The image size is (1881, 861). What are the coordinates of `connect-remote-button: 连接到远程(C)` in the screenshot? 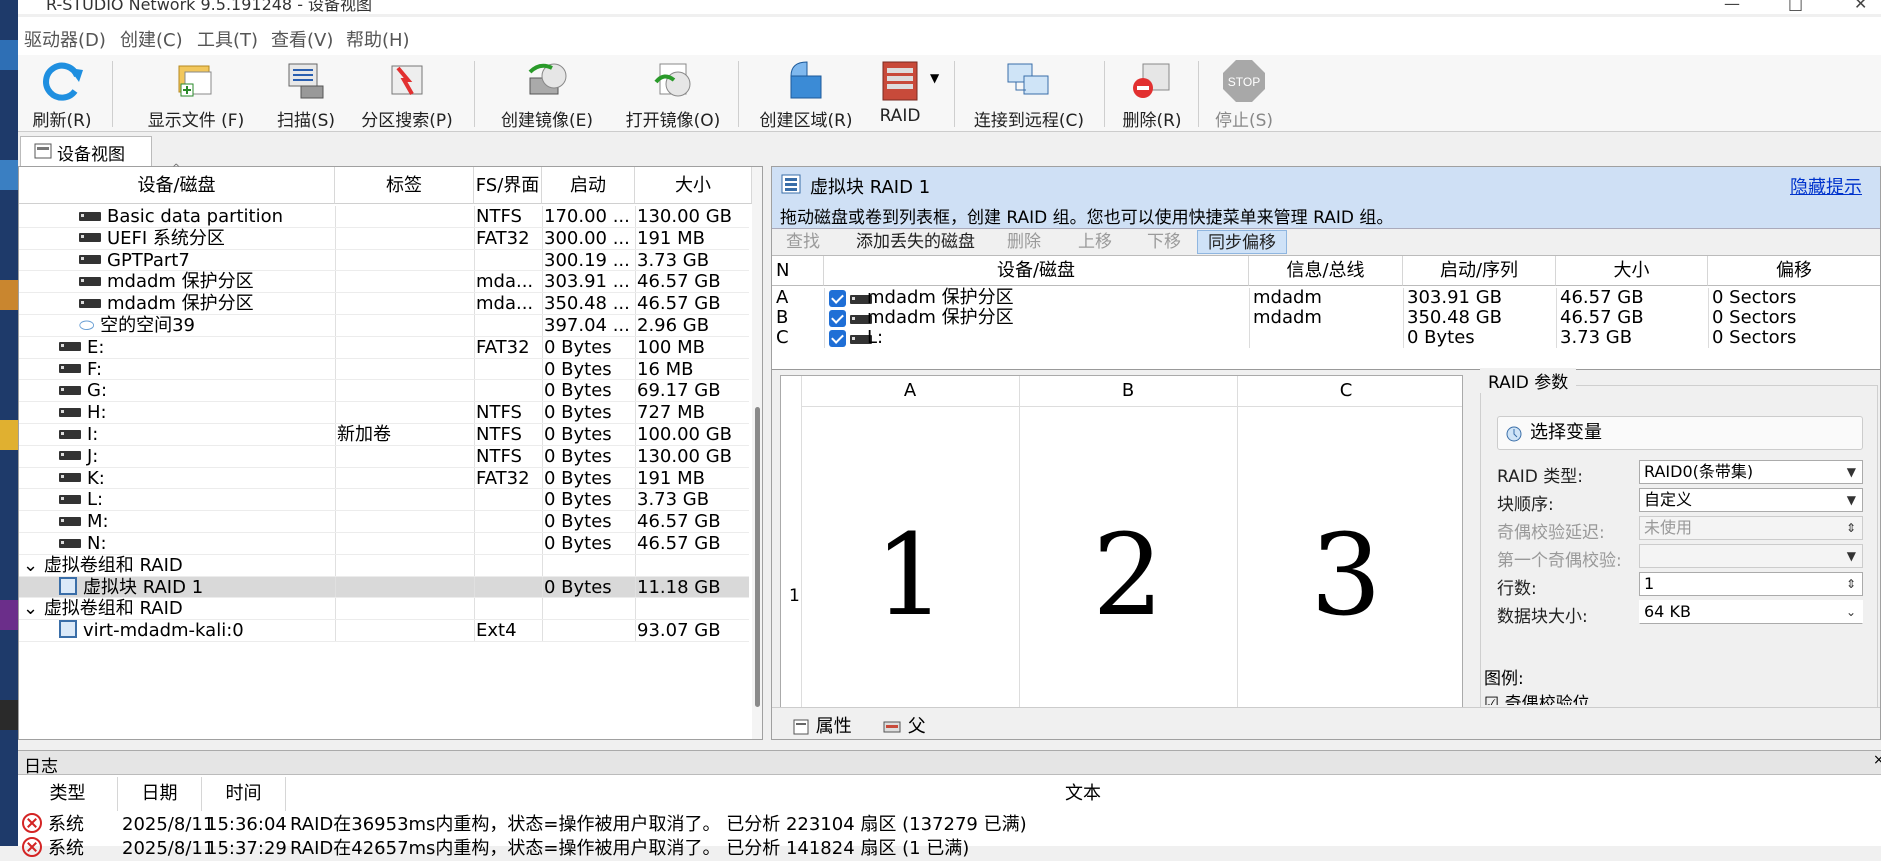 It's located at (1029, 94).